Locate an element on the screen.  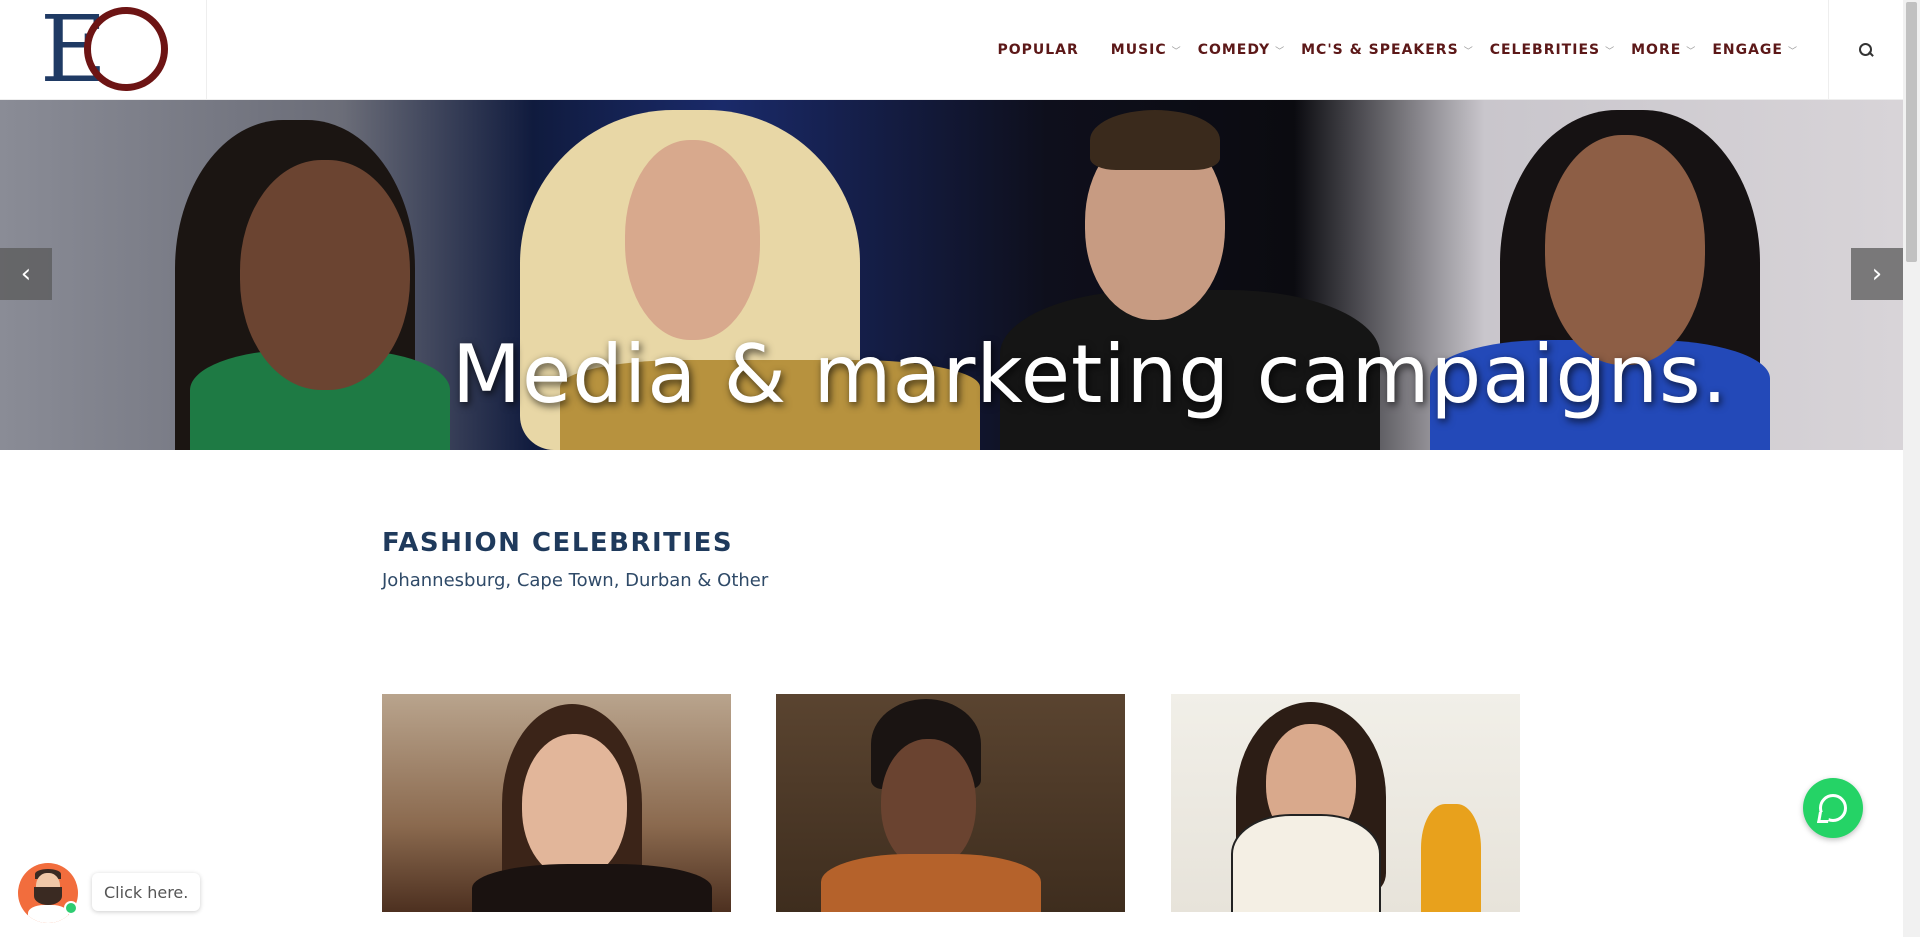
nav-item-label: CELEBRITIES is located at coordinates (1545, 50).